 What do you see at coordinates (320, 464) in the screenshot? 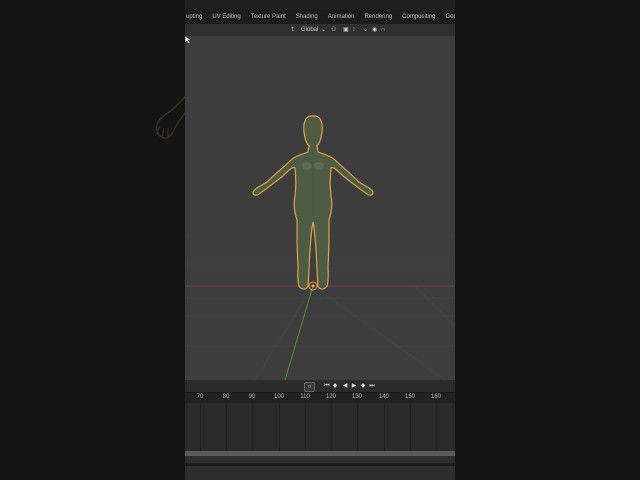
I see `status-separator` at bounding box center [320, 464].